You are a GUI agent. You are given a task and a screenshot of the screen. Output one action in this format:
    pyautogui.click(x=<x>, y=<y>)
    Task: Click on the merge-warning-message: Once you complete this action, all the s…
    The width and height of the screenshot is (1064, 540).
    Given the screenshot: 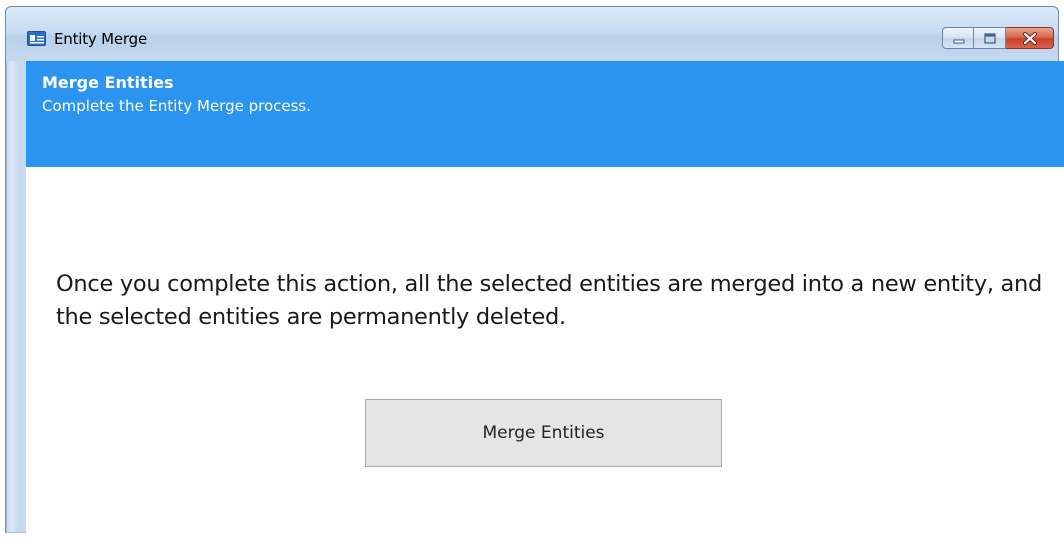 What is the action you would take?
    pyautogui.click(x=549, y=300)
    